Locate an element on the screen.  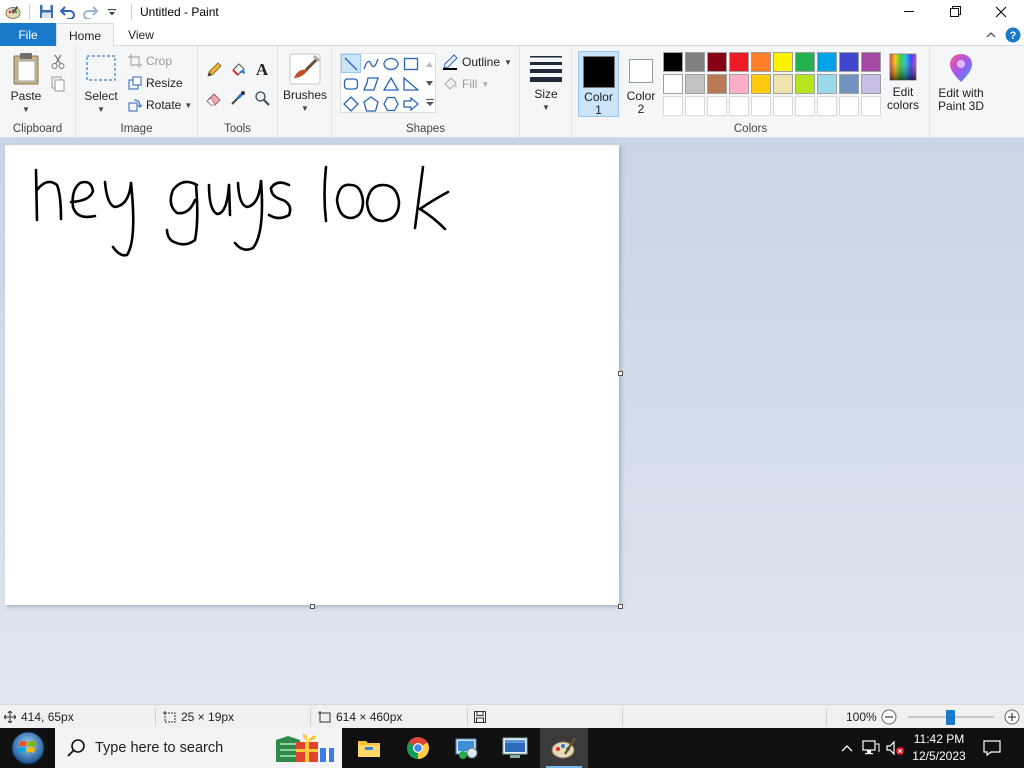
rotate-button: Rotate ▼ is located at coordinates (160, 105).